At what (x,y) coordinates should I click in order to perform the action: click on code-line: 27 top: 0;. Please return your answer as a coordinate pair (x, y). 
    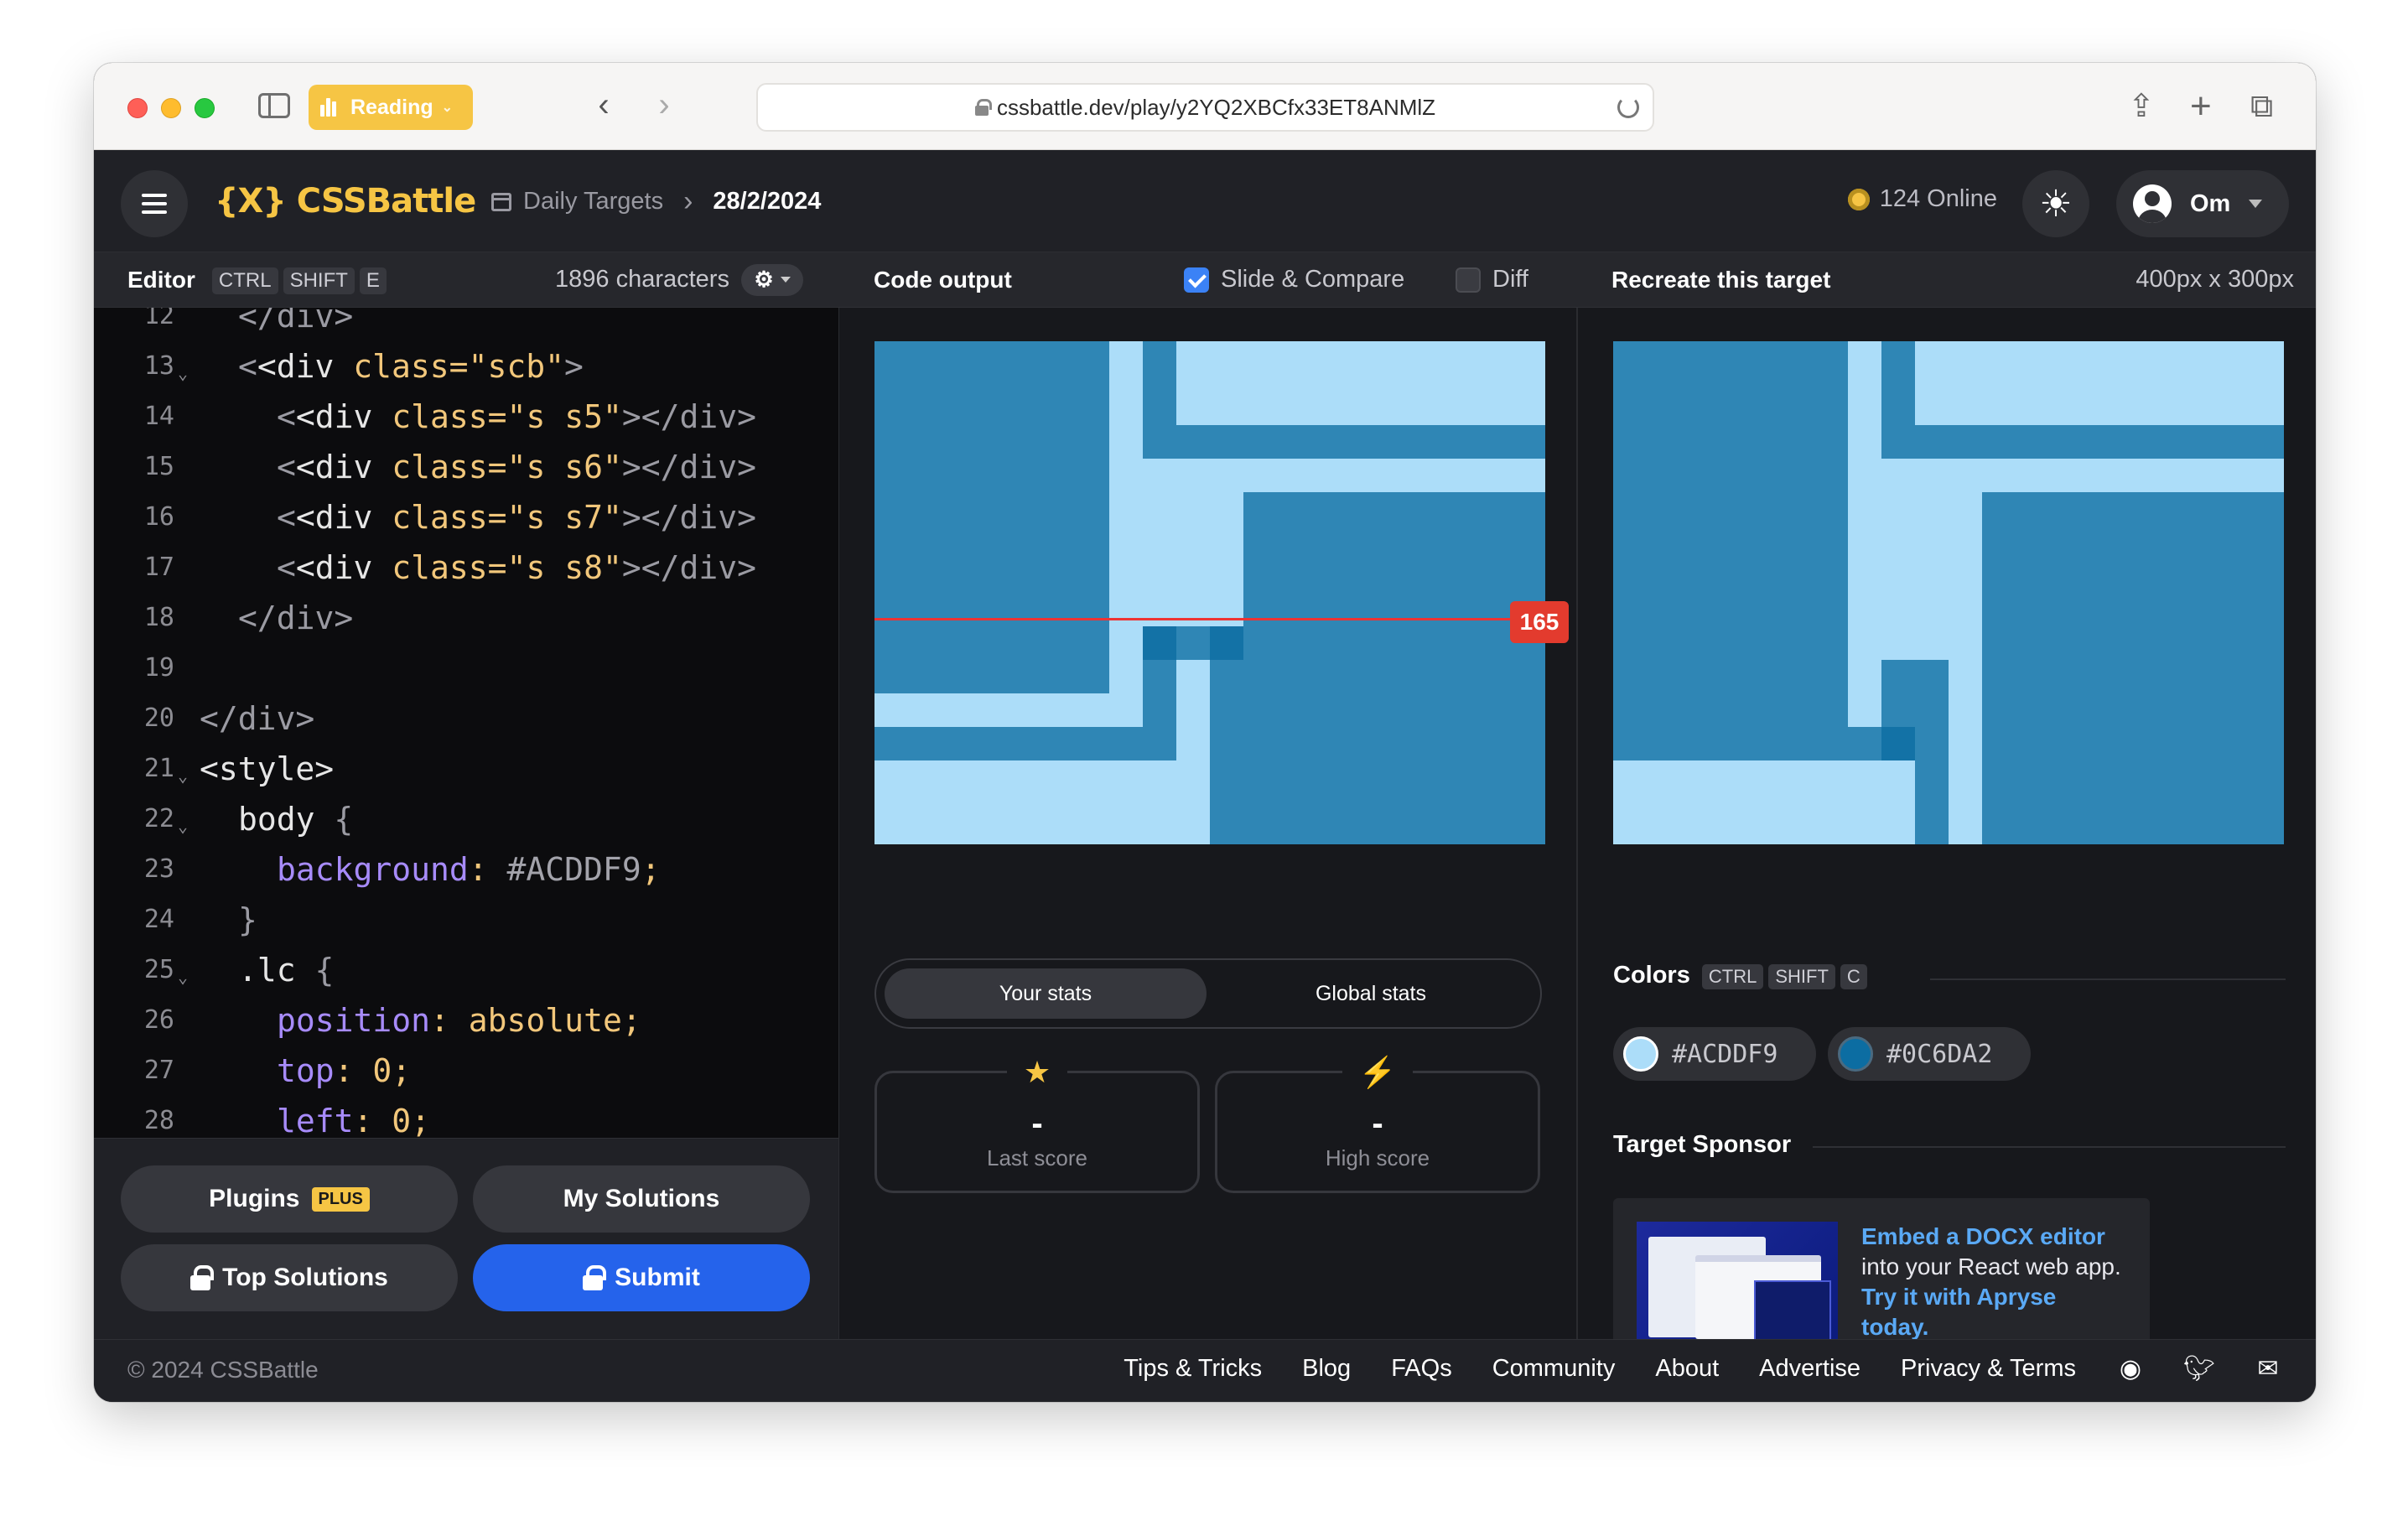
    Looking at the image, I should click on (466, 1077).